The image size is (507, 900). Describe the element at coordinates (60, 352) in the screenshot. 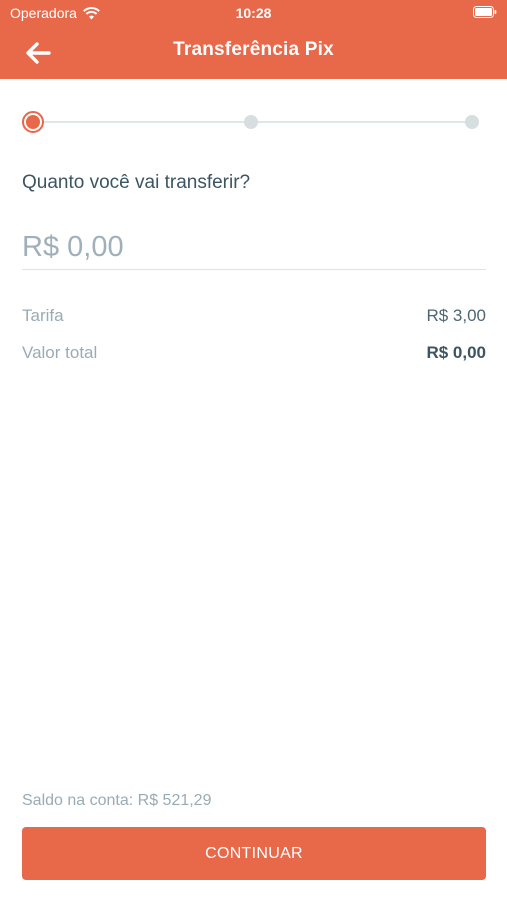

I see `total-label: Valor total` at that location.